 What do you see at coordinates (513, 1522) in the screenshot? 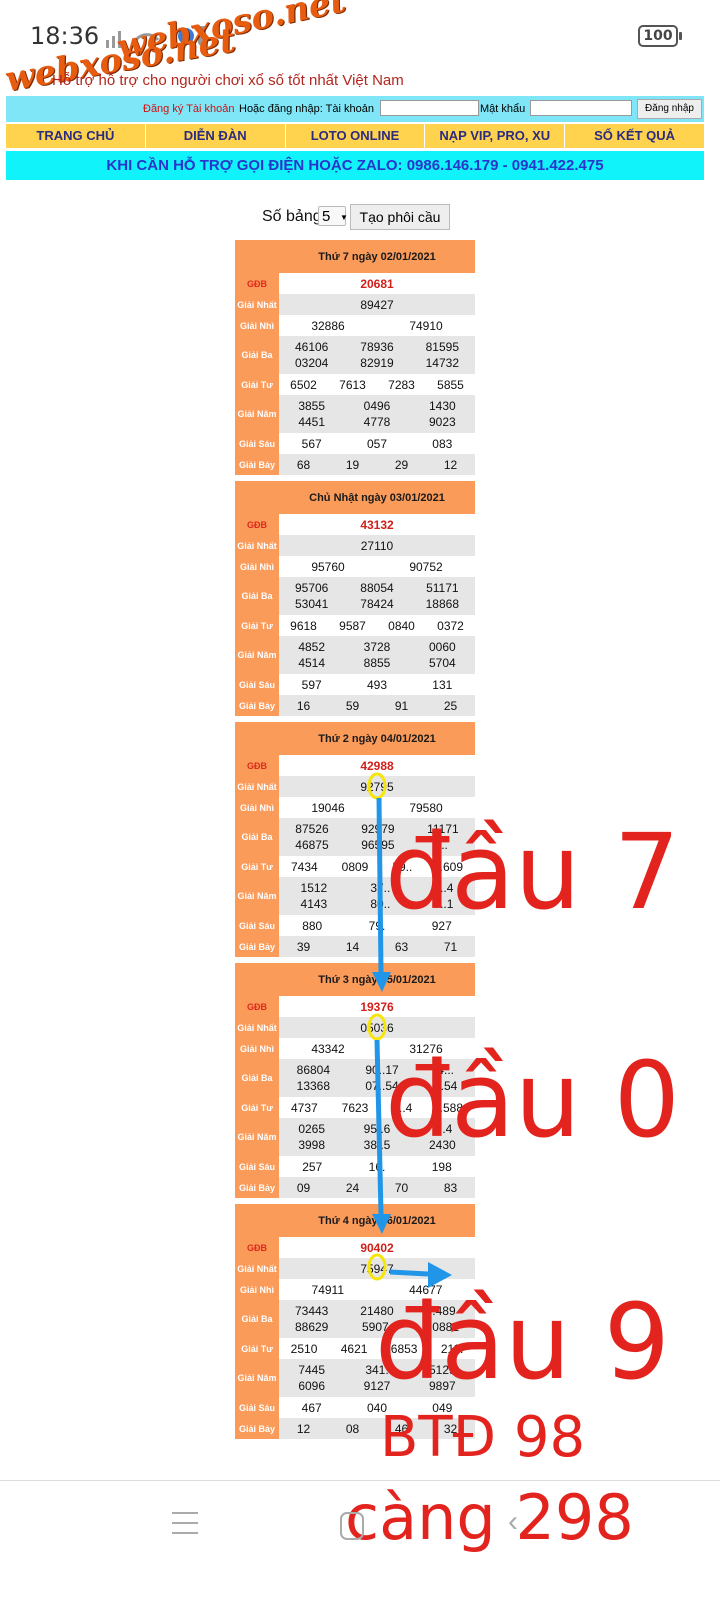
I see `back-icon: ‹` at bounding box center [513, 1522].